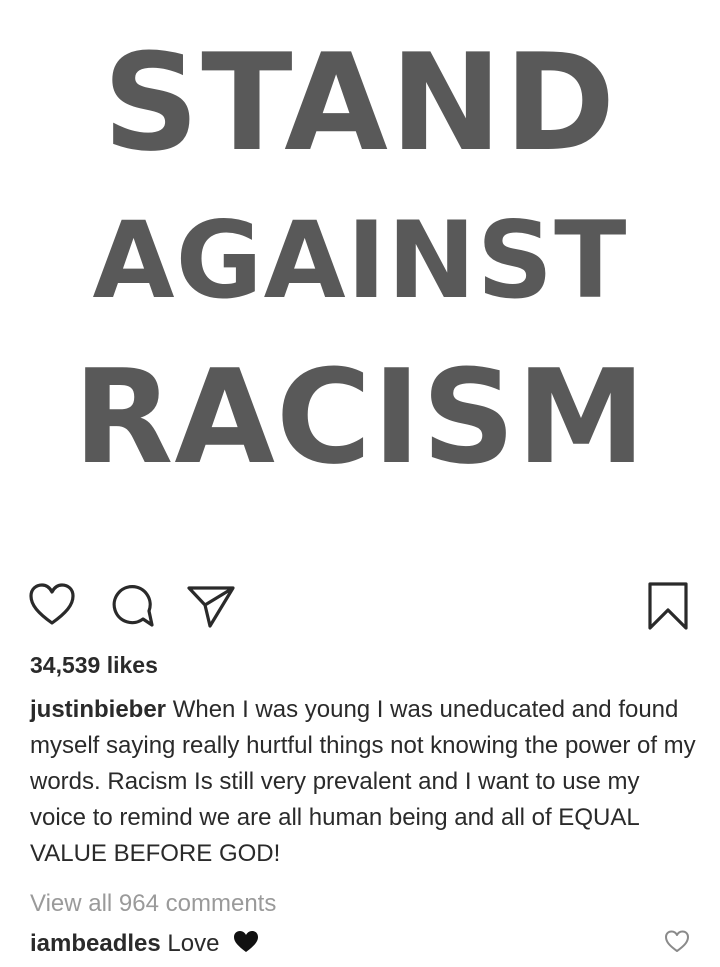 The width and height of the screenshot is (720, 967). Describe the element at coordinates (360, 260) in the screenshot. I see `post-image-text-against: AGAINST` at that location.